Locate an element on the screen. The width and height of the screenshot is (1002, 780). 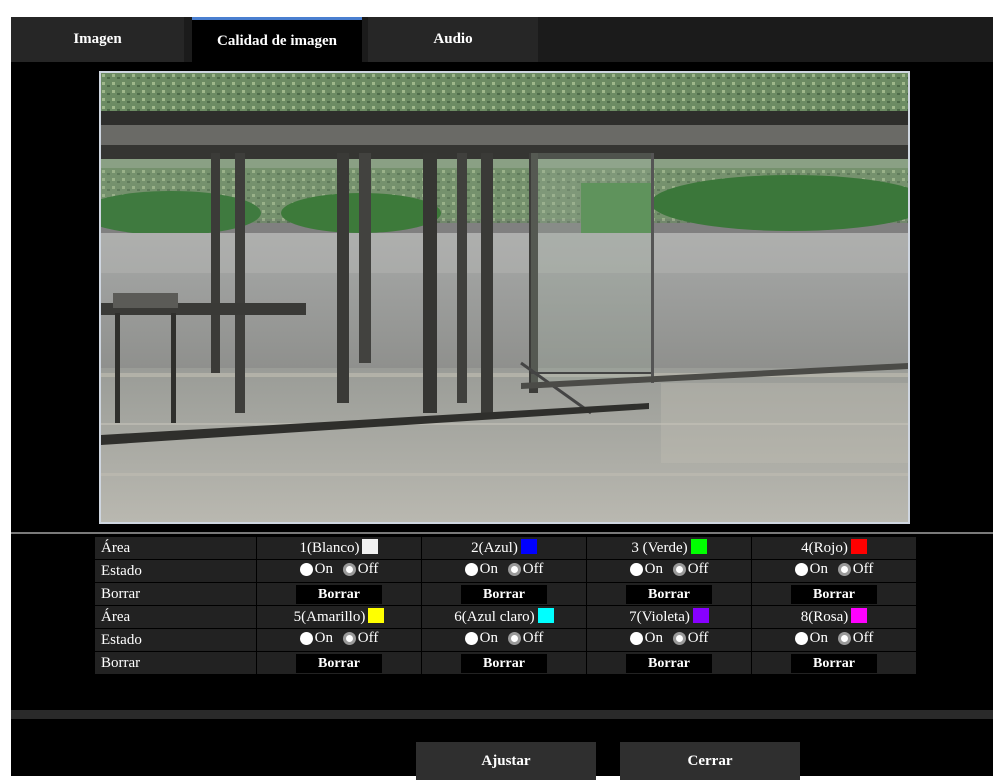
area-6-color-swatch is located at coordinates (545, 615).